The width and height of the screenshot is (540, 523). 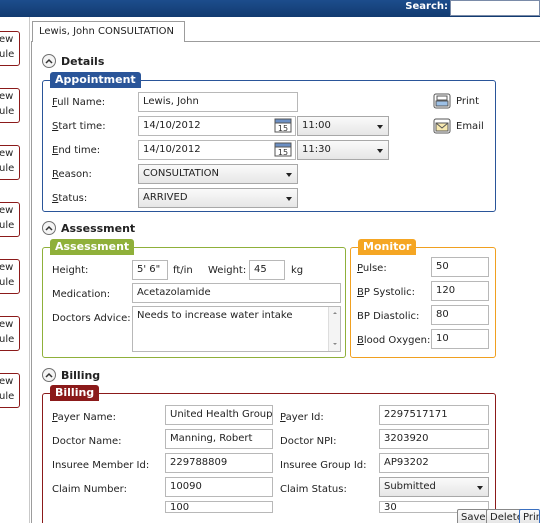 What do you see at coordinates (495, 8) in the screenshot?
I see `search-input` at bounding box center [495, 8].